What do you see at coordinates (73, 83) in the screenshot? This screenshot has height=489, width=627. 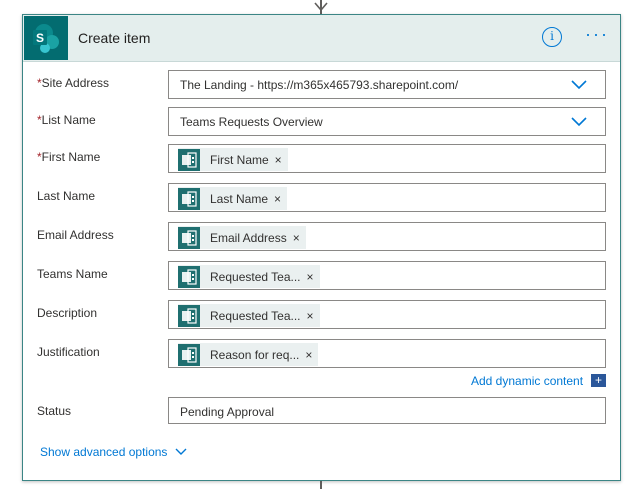 I see `site-address-label: *Site Address` at bounding box center [73, 83].